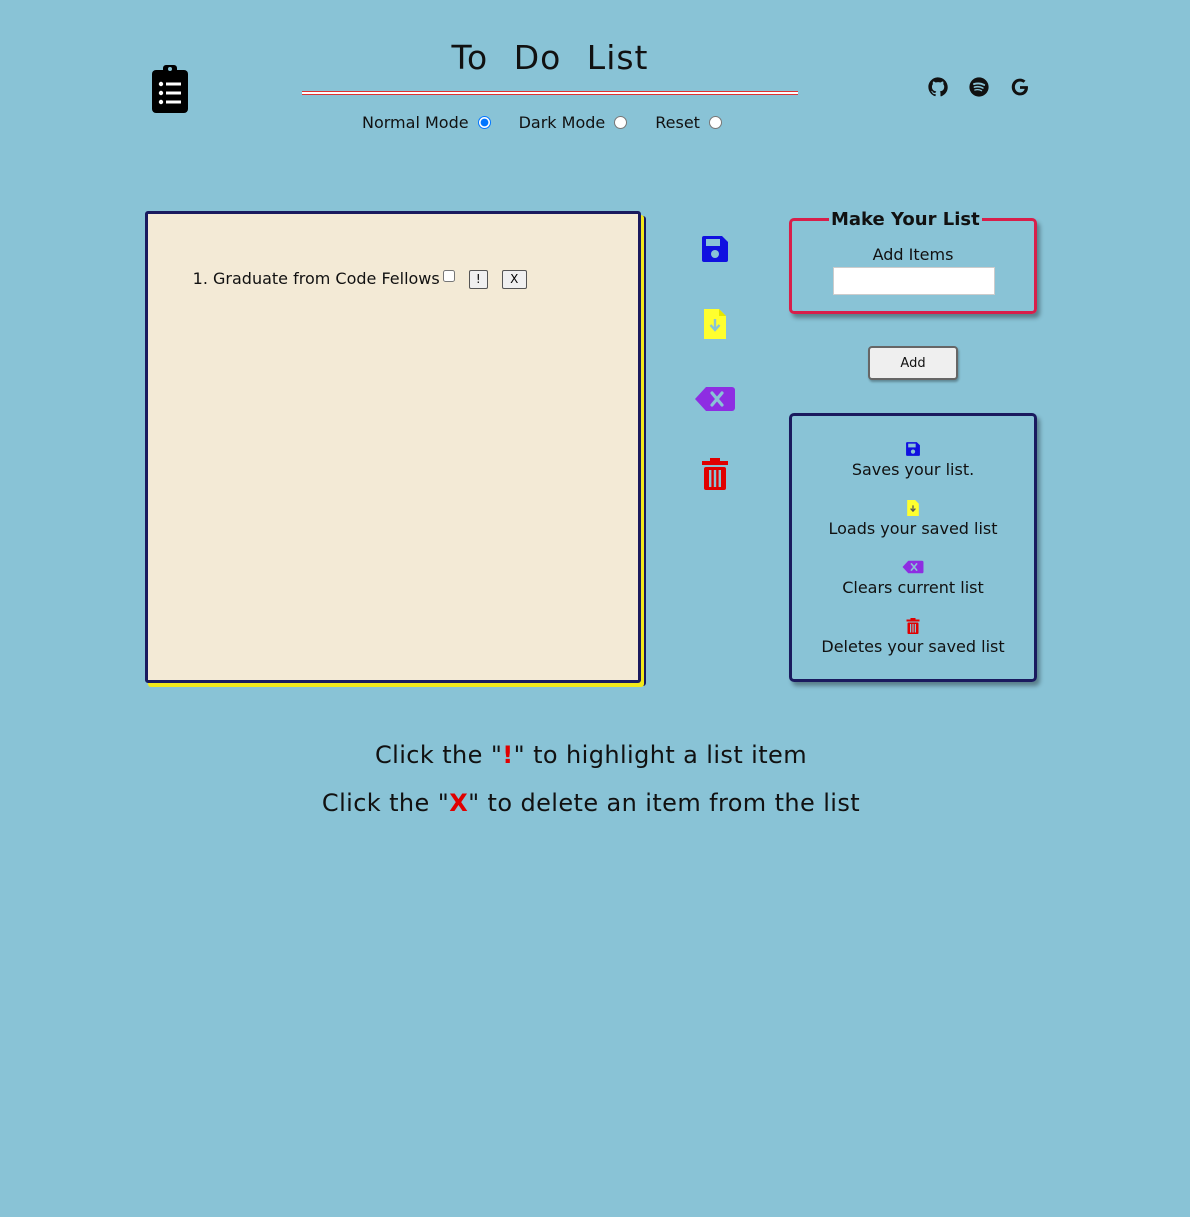  What do you see at coordinates (621, 122) in the screenshot?
I see `mode-dark-radio` at bounding box center [621, 122].